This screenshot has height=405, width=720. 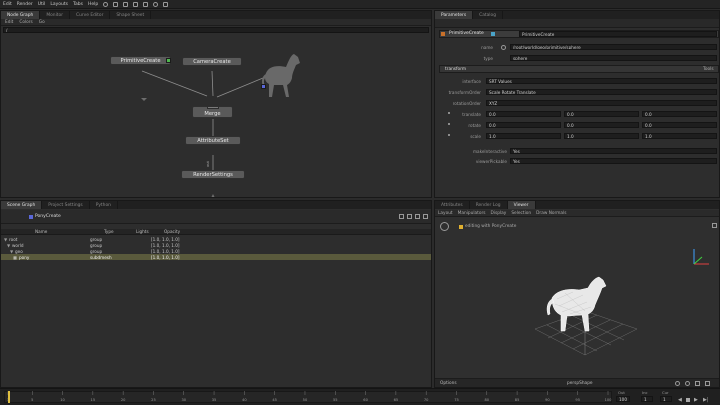 What do you see at coordinates (551, 213) in the screenshot?
I see `viewer-menu-draw-normals: Draw Normals` at bounding box center [551, 213].